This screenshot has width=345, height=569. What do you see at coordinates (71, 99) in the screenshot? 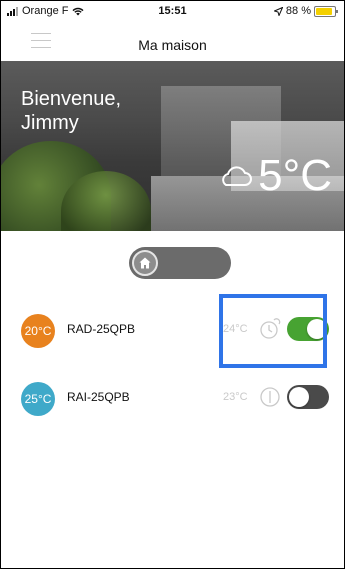
I see `welcome-line1: Bienvenue,` at bounding box center [71, 99].